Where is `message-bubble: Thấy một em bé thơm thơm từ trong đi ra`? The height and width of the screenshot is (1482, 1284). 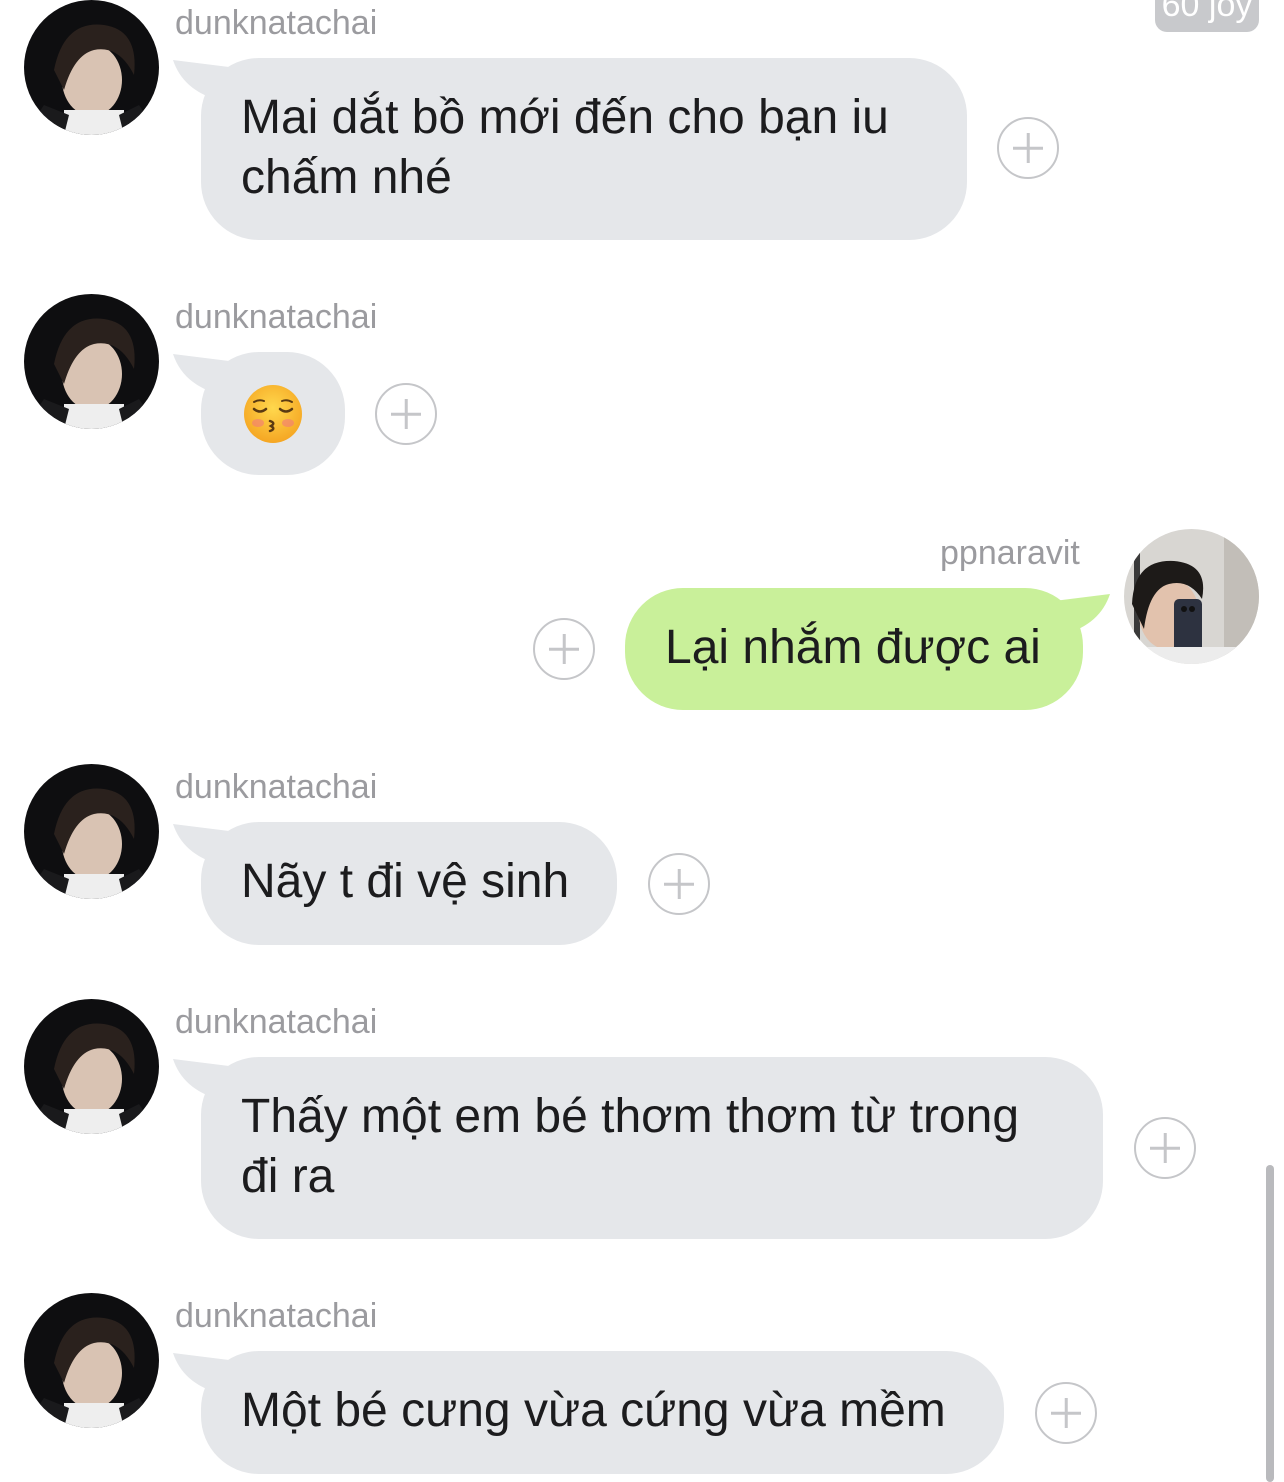 message-bubble: Thấy một em bé thơm thơm từ trong đi ra is located at coordinates (652, 1148).